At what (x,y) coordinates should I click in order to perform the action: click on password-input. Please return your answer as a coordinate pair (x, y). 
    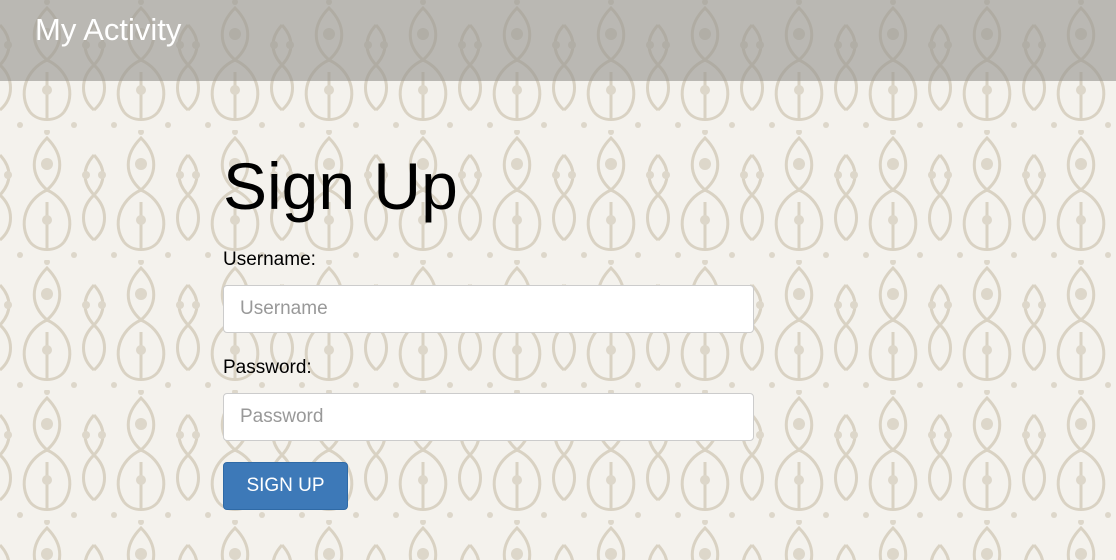
    Looking at the image, I should click on (488, 417).